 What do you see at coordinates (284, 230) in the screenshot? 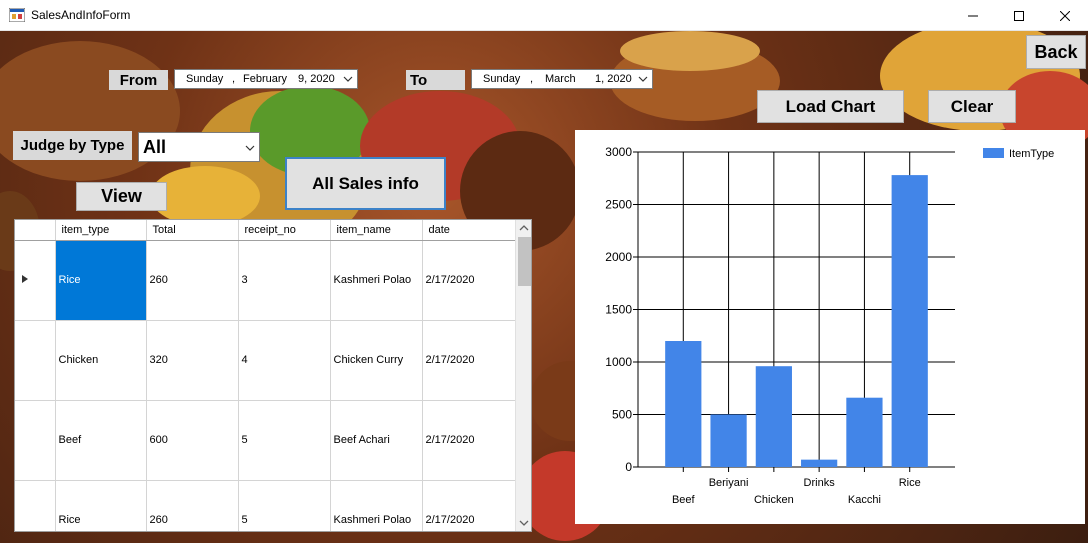
I see `column-header: receipt_no` at bounding box center [284, 230].